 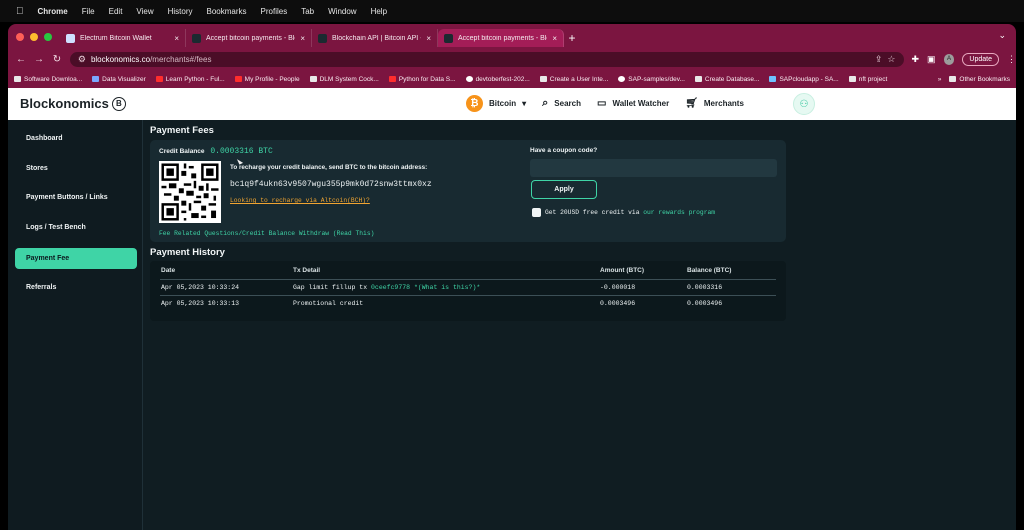 I want to click on bookmark-star-icon: ☆, so click(x=891, y=59).